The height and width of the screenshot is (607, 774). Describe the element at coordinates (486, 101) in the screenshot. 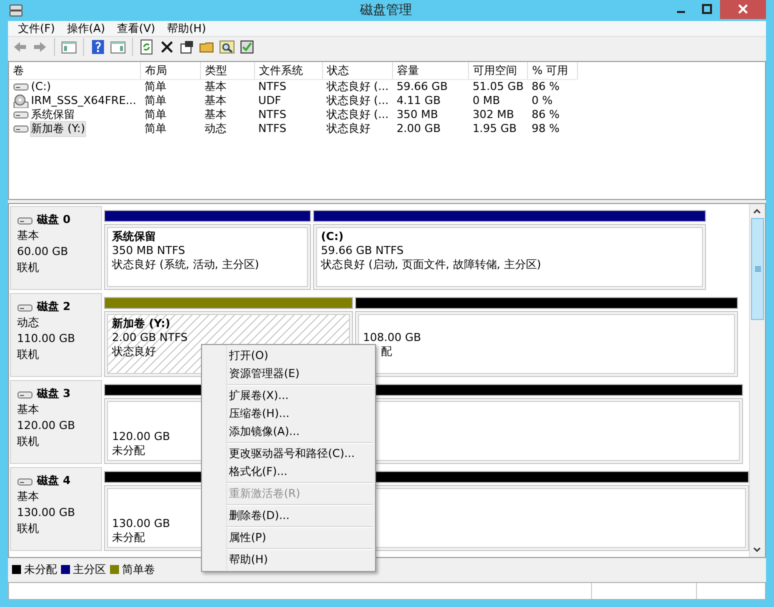

I see `table-cell: 0 MB` at that location.